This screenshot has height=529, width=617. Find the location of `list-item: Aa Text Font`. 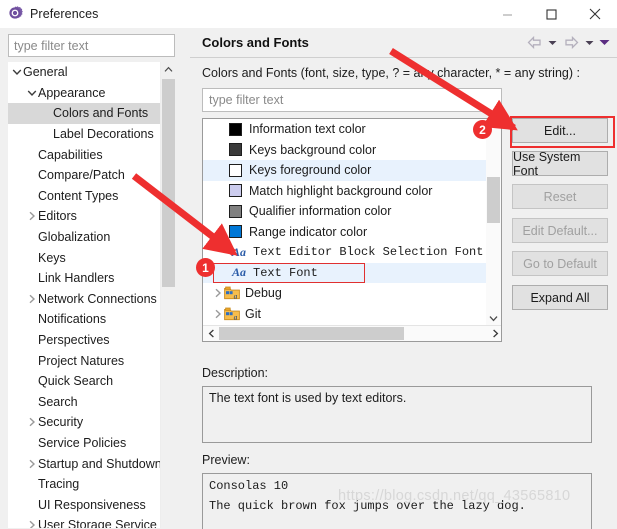

list-item: Aa Text Font is located at coordinates (352, 272).